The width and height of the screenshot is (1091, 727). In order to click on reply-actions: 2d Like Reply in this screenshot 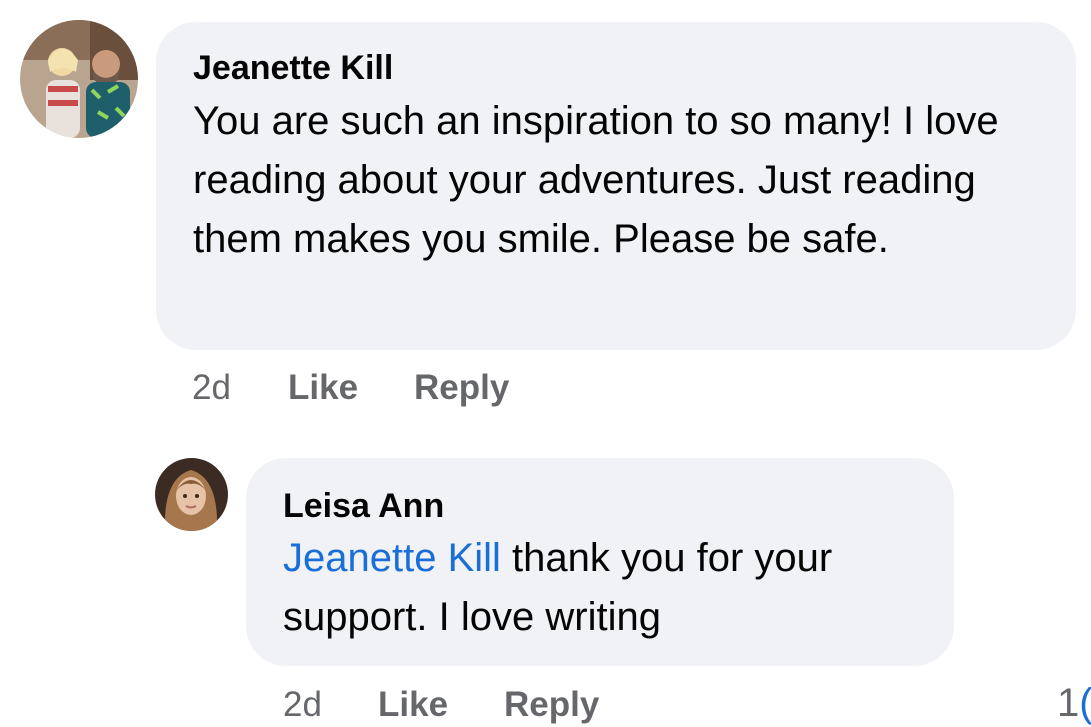, I will do `click(441, 705)`.